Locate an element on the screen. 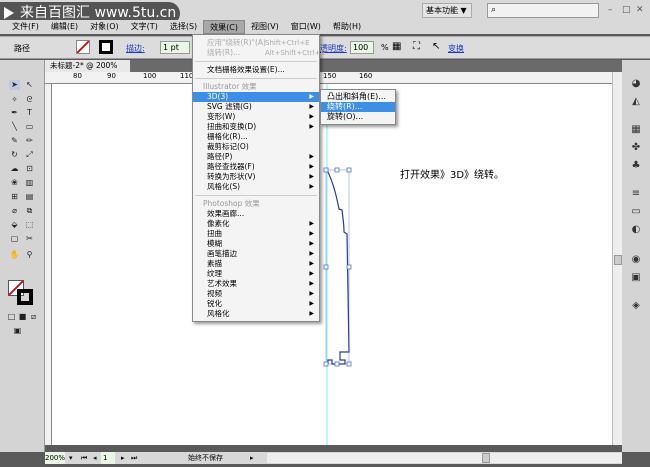 This screenshot has height=467, width=650. appearance-icon: ◉ is located at coordinates (636, 260).